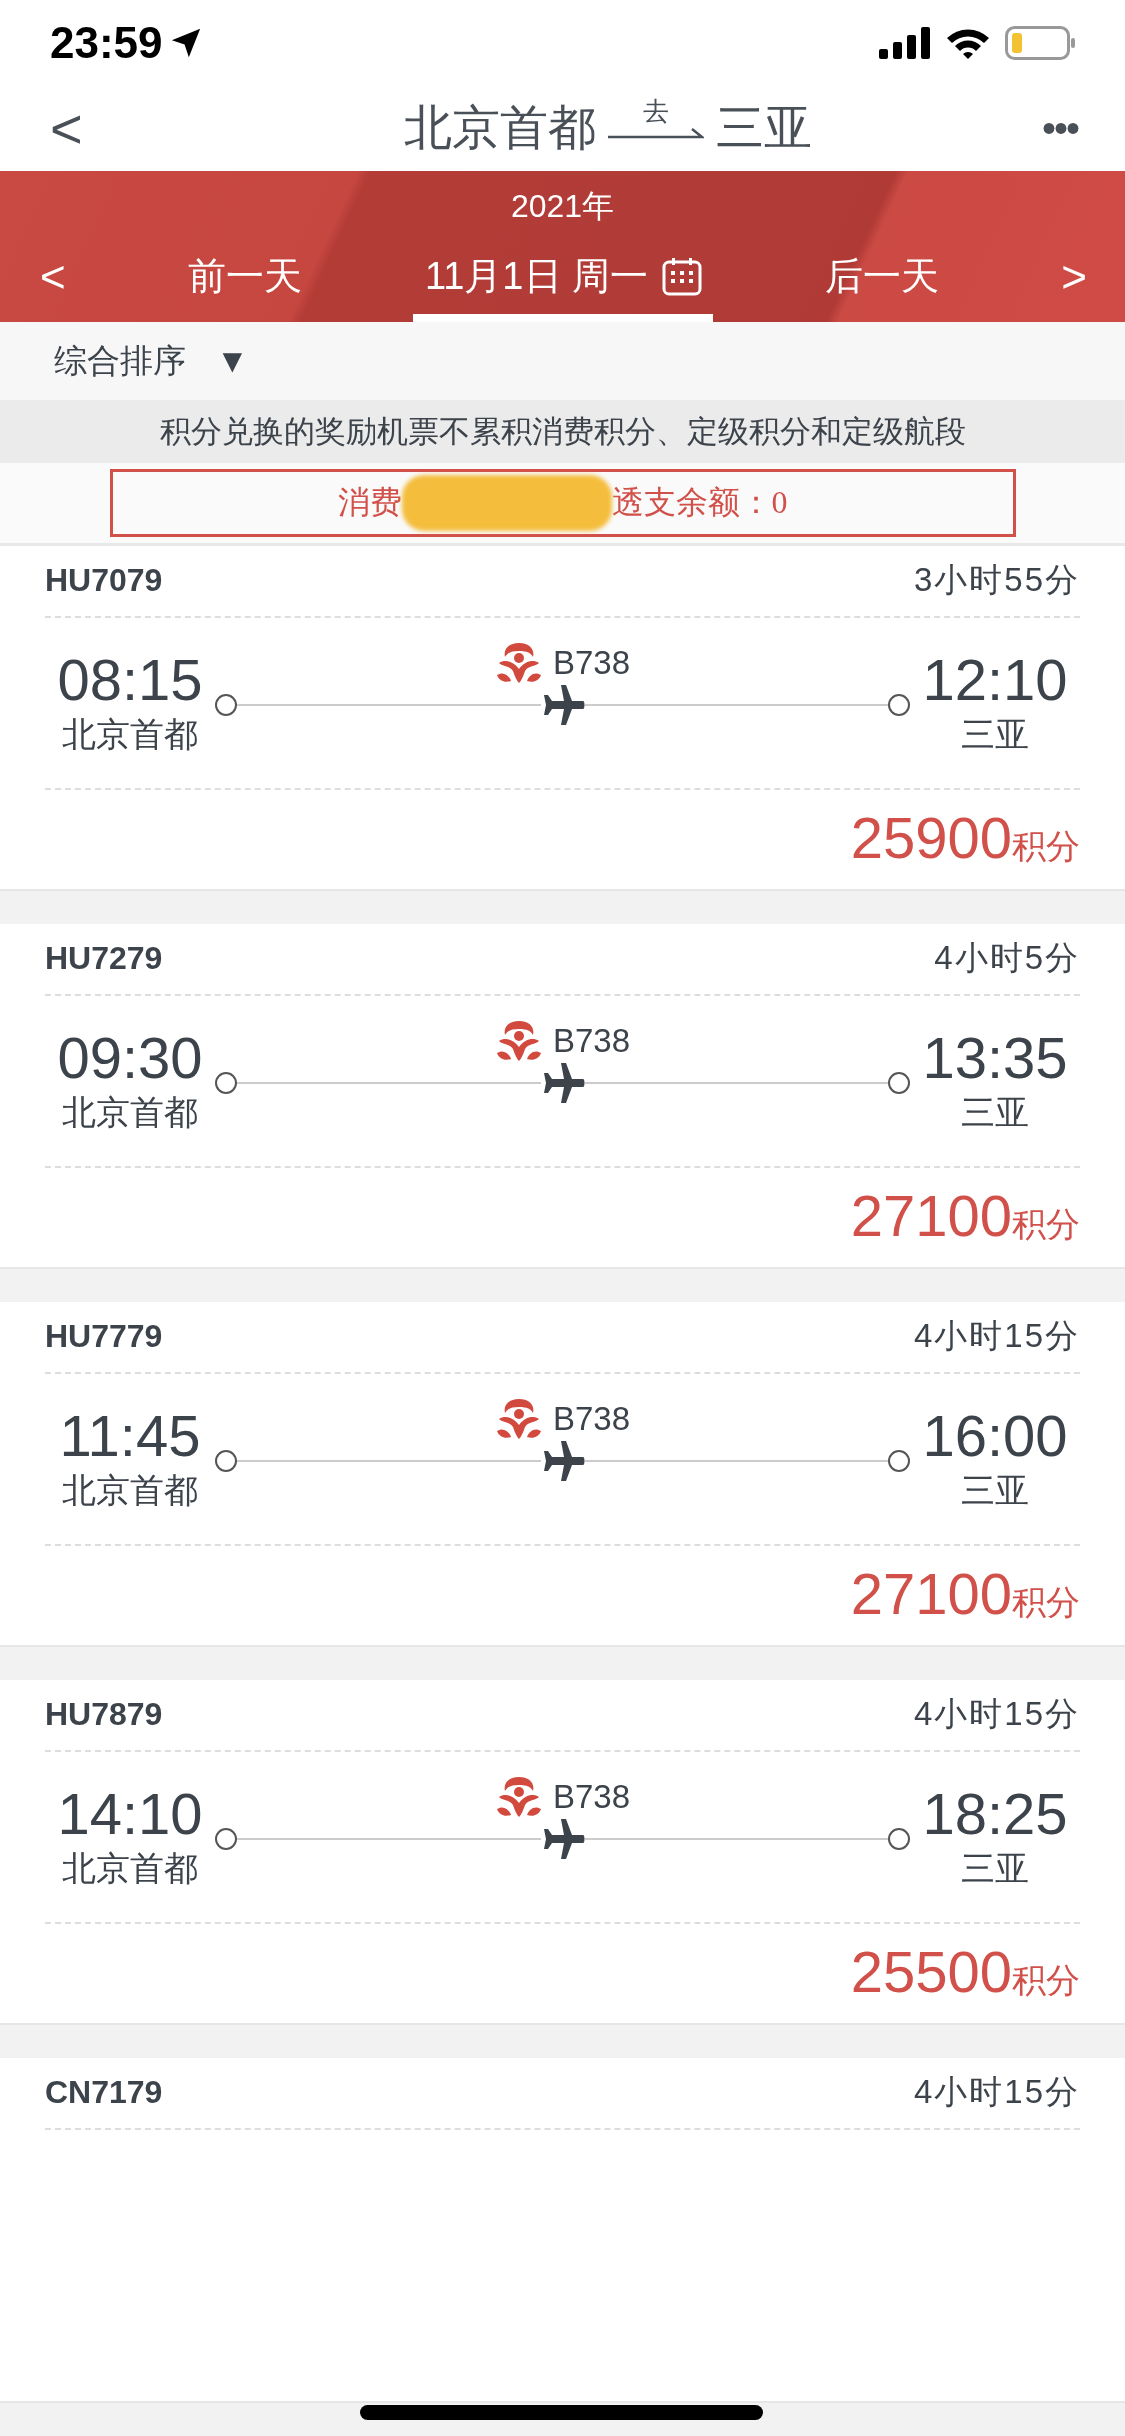 The image size is (1125, 2436). Describe the element at coordinates (995, 1058) in the screenshot. I see `arrival-time: 13:35` at that location.